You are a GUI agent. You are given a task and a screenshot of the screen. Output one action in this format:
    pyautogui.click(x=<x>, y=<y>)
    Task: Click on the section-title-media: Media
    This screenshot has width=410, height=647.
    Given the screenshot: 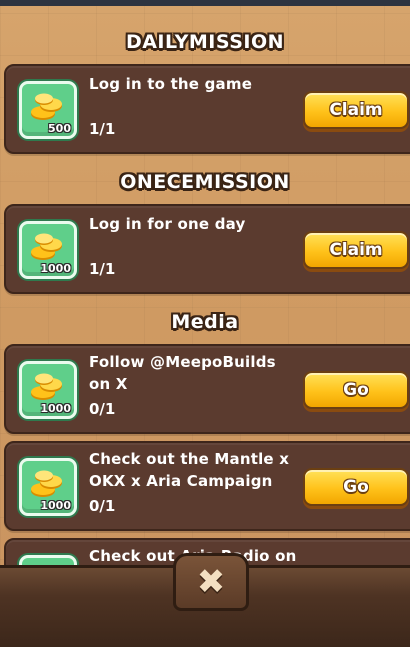 What is the action you would take?
    pyautogui.click(x=205, y=322)
    